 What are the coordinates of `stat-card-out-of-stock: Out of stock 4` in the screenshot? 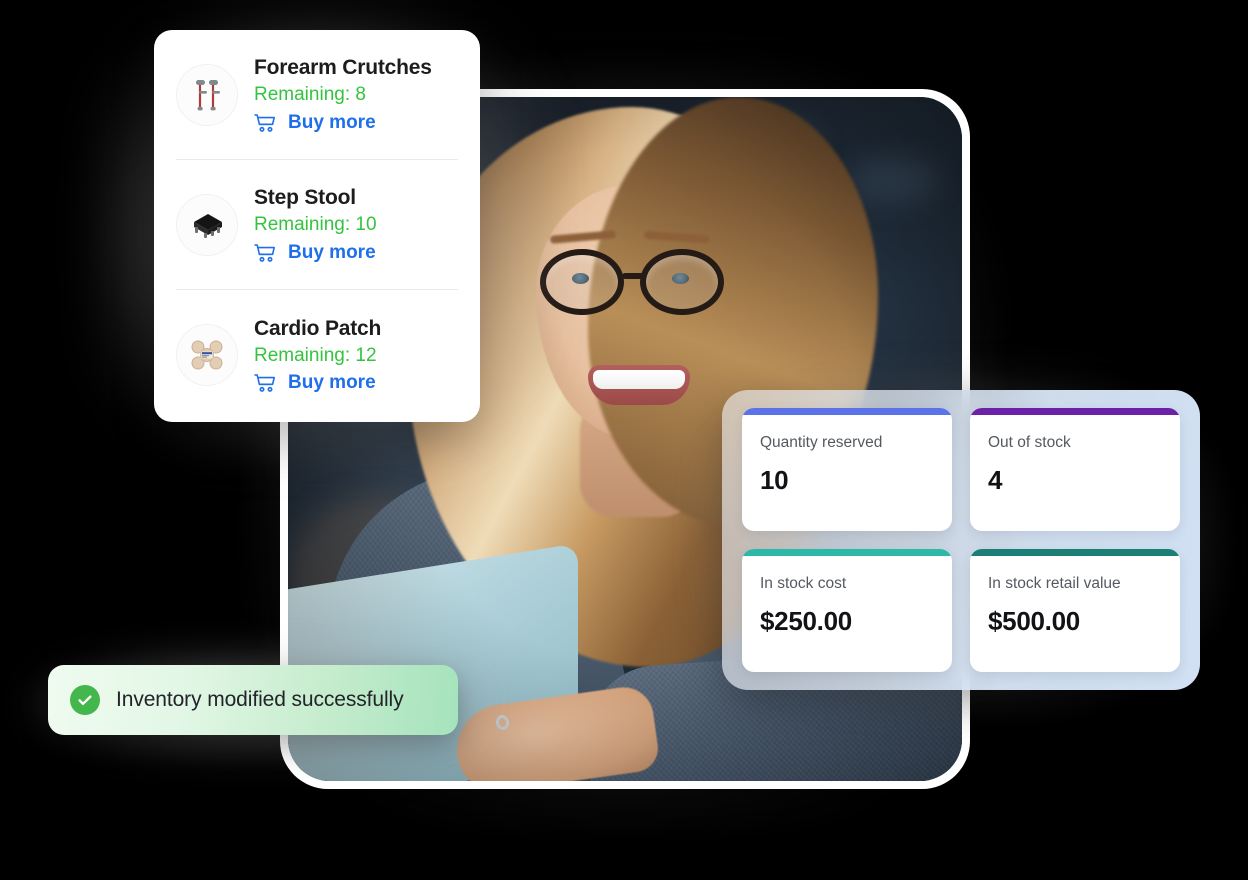 It's located at (1075, 469).